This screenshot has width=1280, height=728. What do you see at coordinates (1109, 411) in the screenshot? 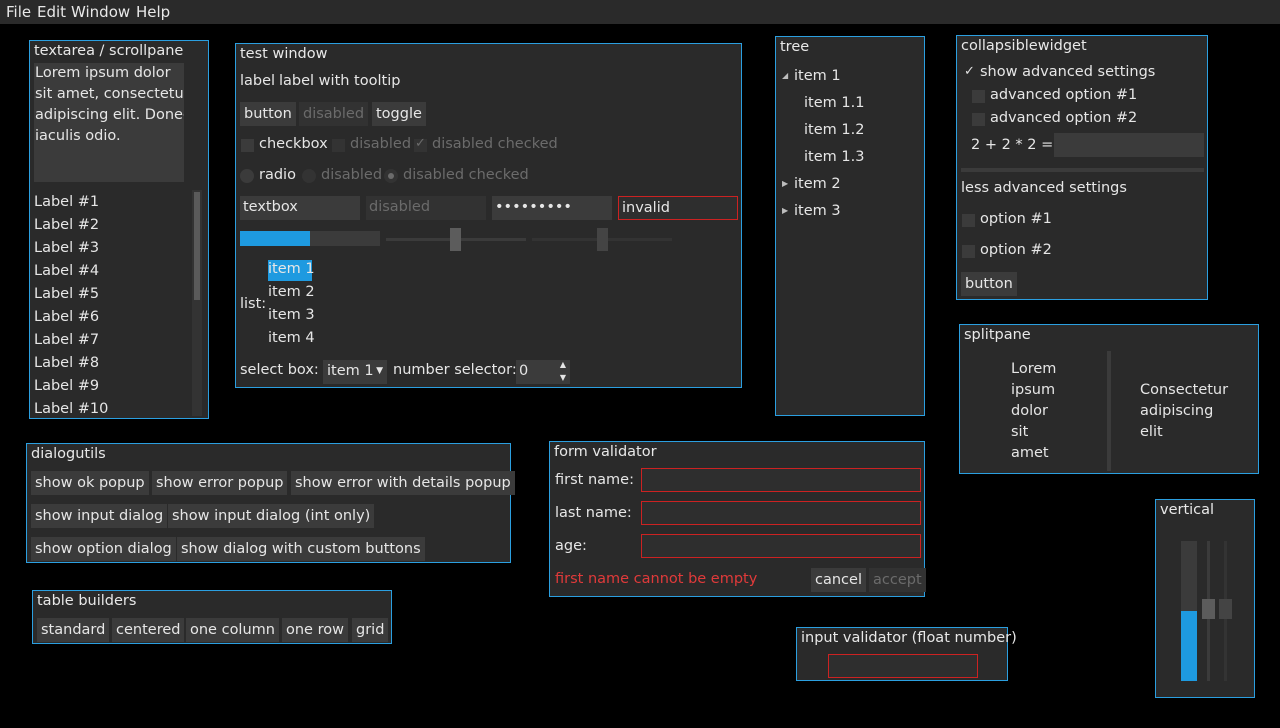
I see `split-handle` at bounding box center [1109, 411].